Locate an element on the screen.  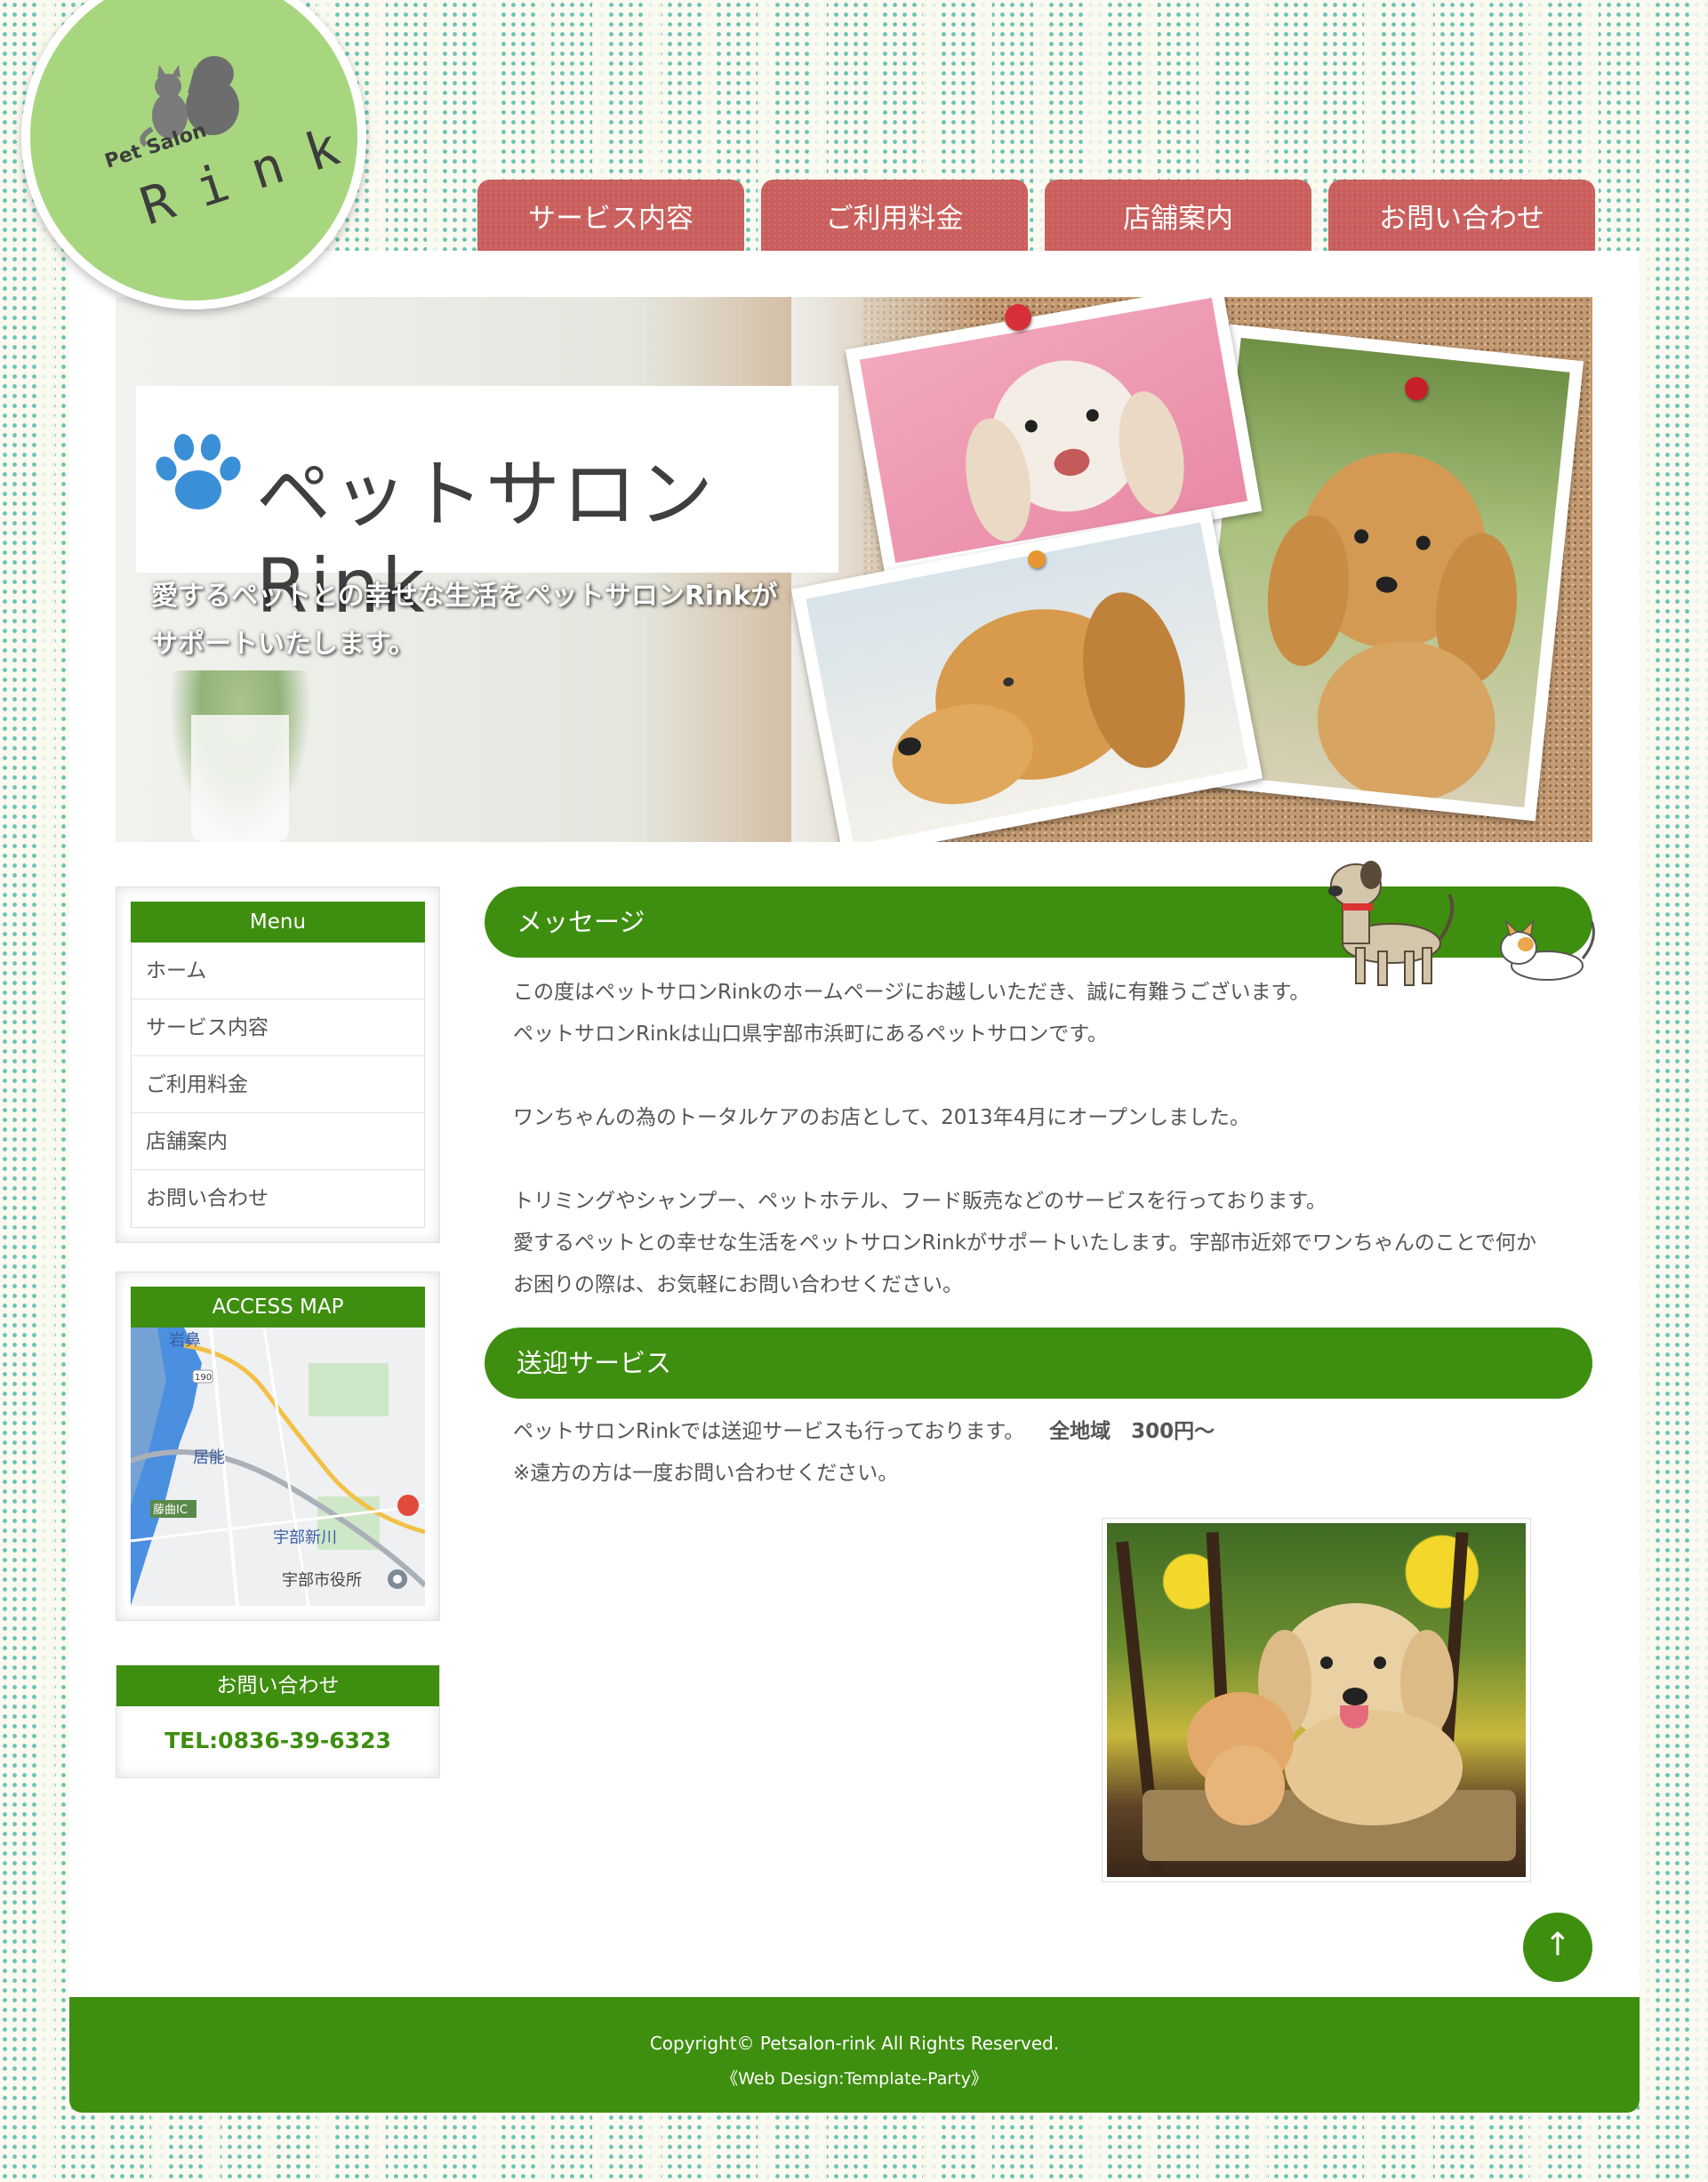
contact-phone: TEL:0836-39-6323 is located at coordinates (277, 1741).